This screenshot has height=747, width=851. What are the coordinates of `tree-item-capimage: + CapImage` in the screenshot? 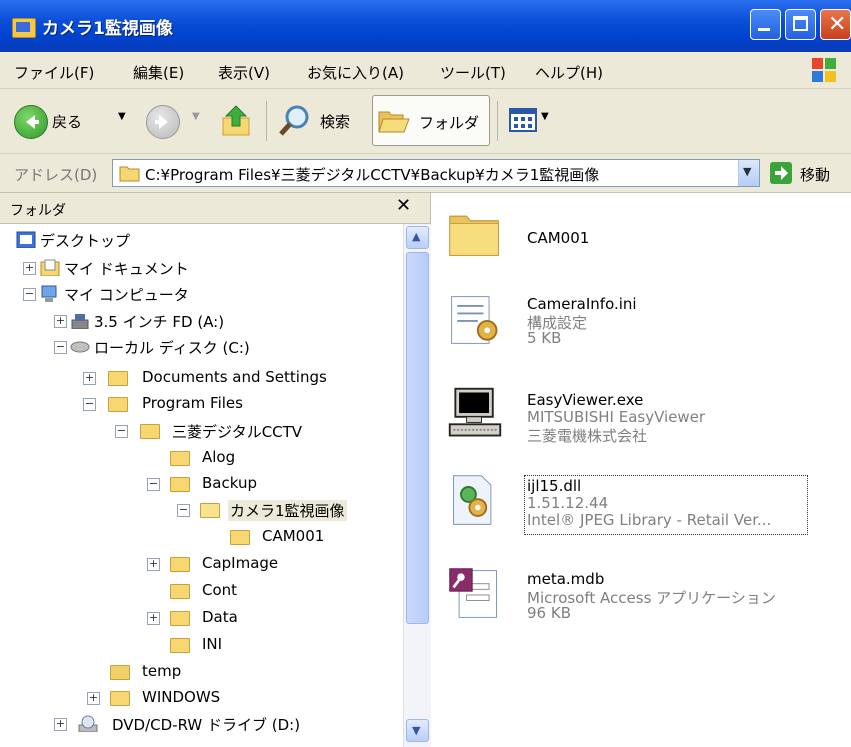 It's located at (200, 565).